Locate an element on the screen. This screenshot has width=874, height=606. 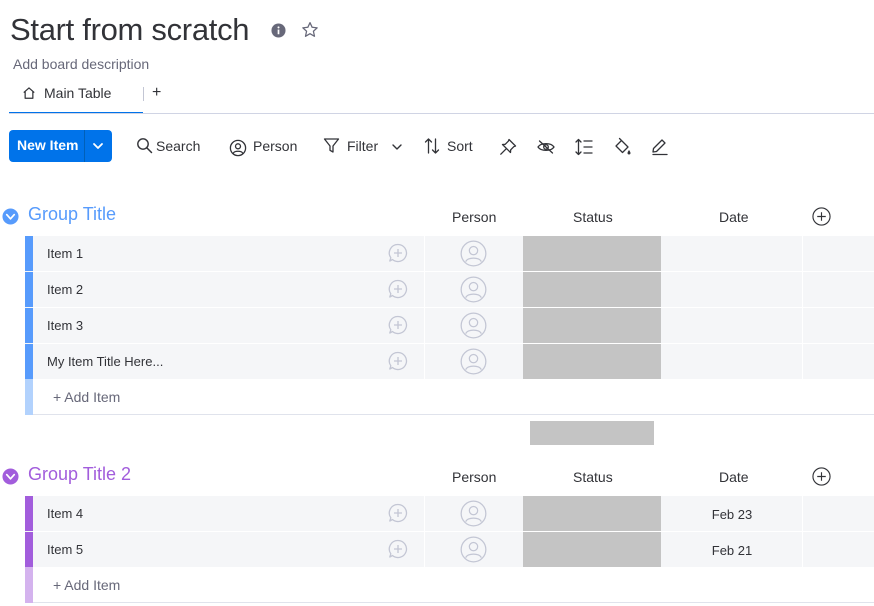
item-name: Item 2 is located at coordinates (65, 289).